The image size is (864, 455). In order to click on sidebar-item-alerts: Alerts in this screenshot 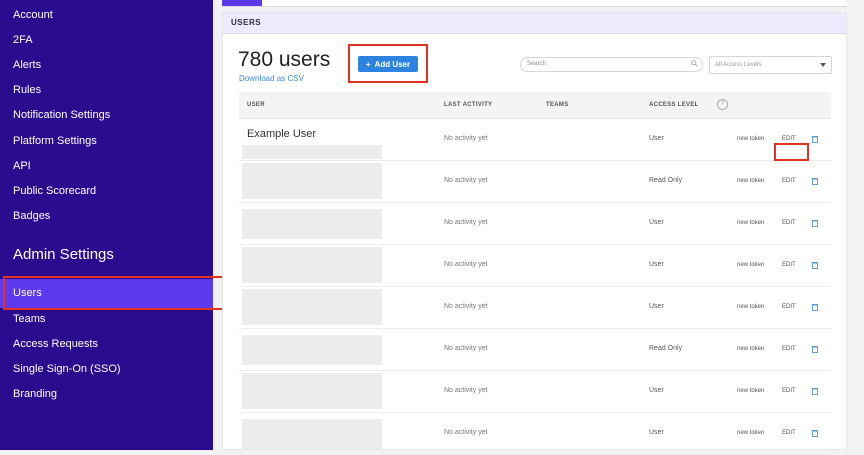, I will do `click(27, 65)`.